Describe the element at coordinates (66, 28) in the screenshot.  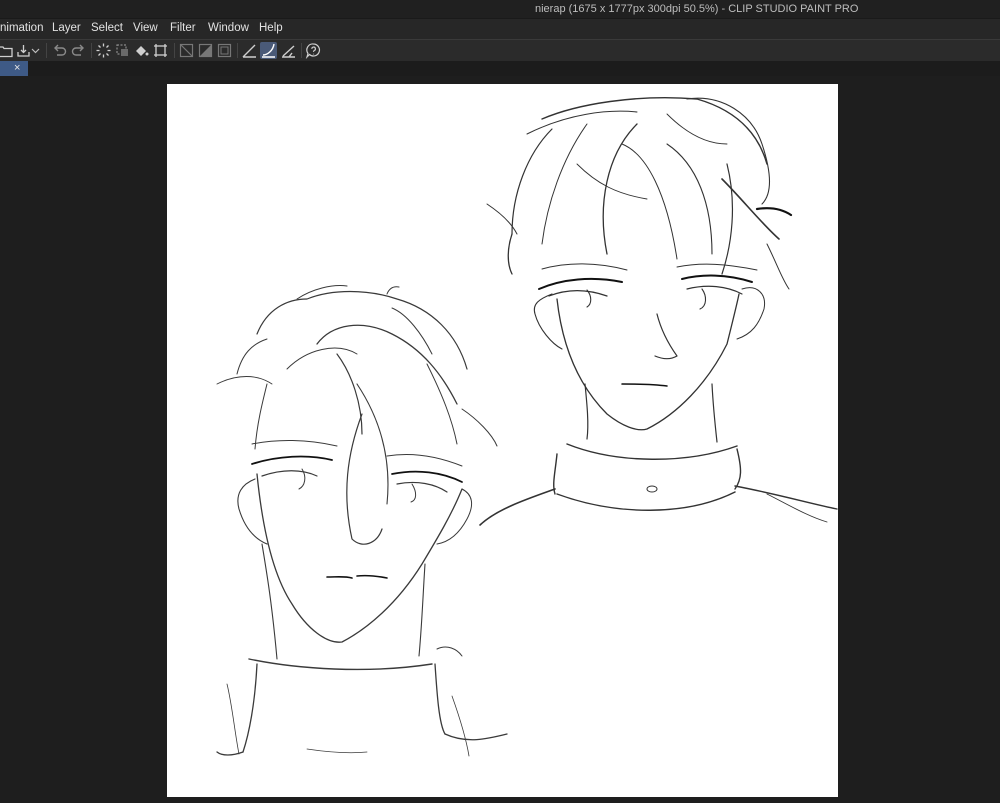
I see `menu-layer: Layer` at that location.